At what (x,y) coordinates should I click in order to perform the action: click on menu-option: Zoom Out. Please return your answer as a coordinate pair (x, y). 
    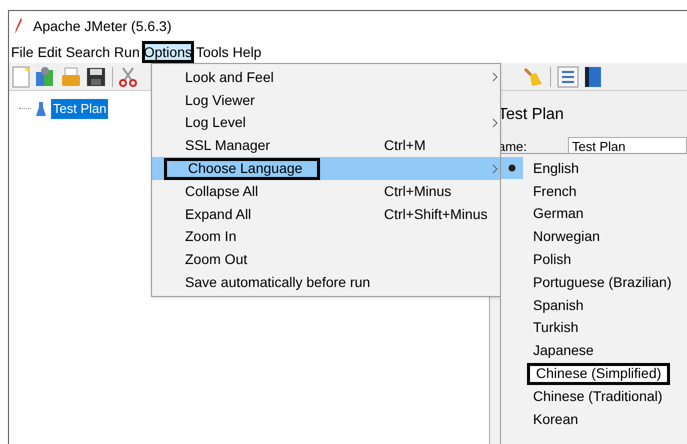
    Looking at the image, I should click on (326, 260).